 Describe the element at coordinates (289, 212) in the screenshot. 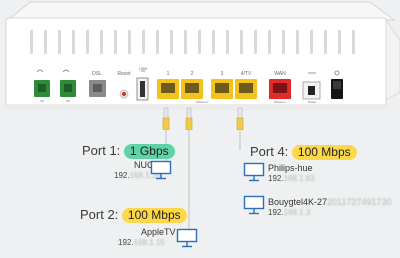

I see `device-bouygtel4k-ip: 192.168.1.3` at that location.